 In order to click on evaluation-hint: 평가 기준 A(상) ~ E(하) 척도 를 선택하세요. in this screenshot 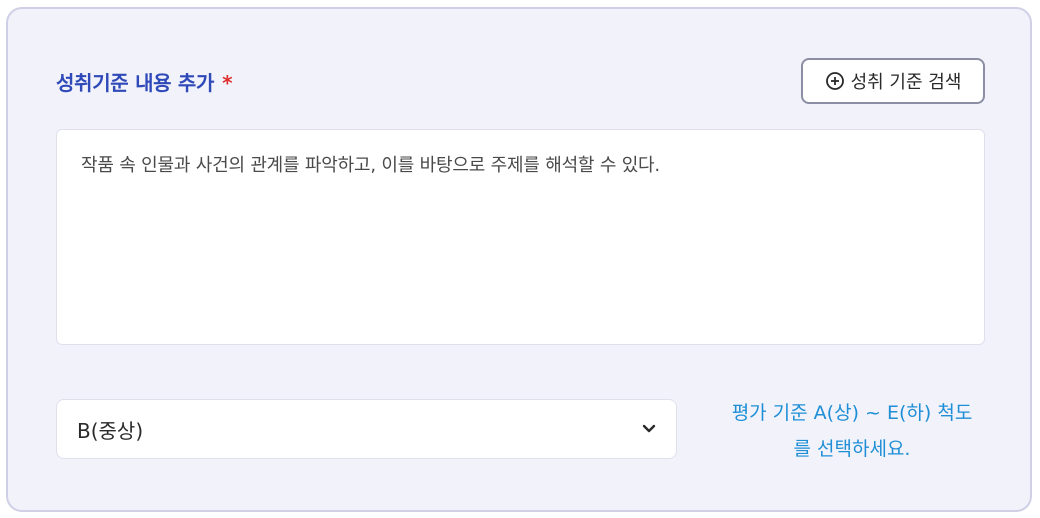, I will do `click(852, 431)`.